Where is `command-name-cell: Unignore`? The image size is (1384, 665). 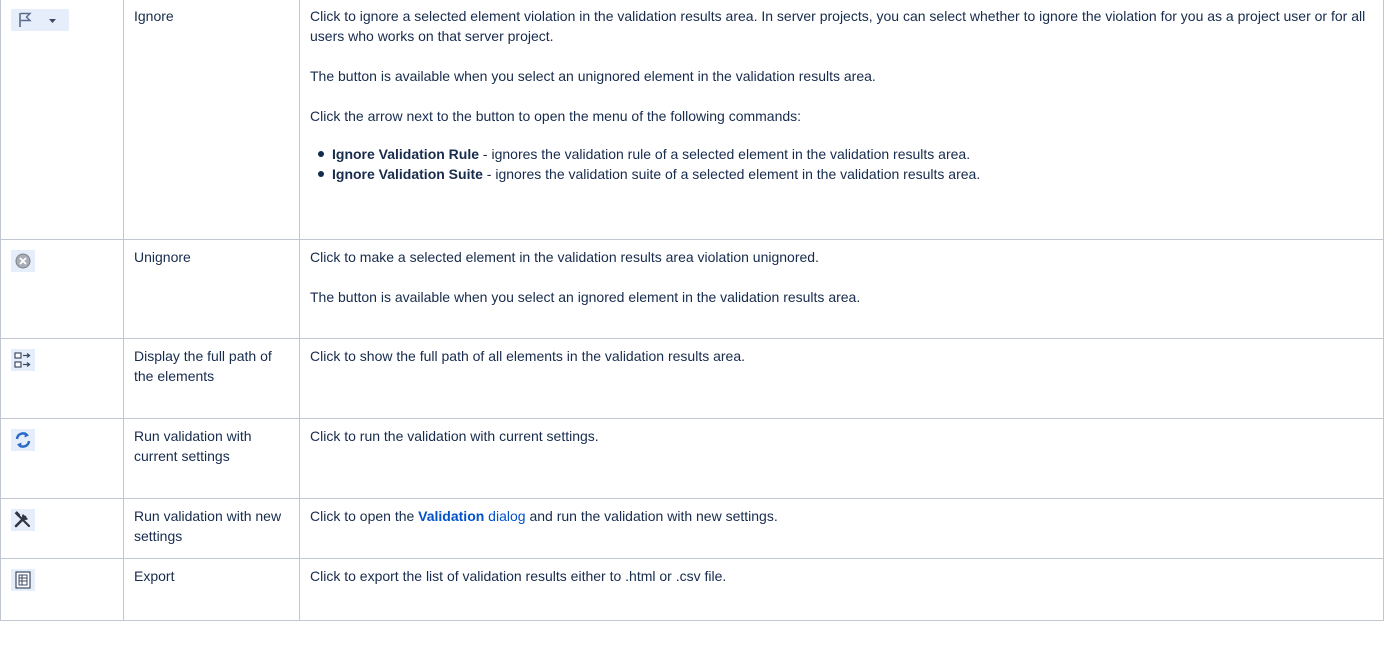 command-name-cell: Unignore is located at coordinates (211, 289).